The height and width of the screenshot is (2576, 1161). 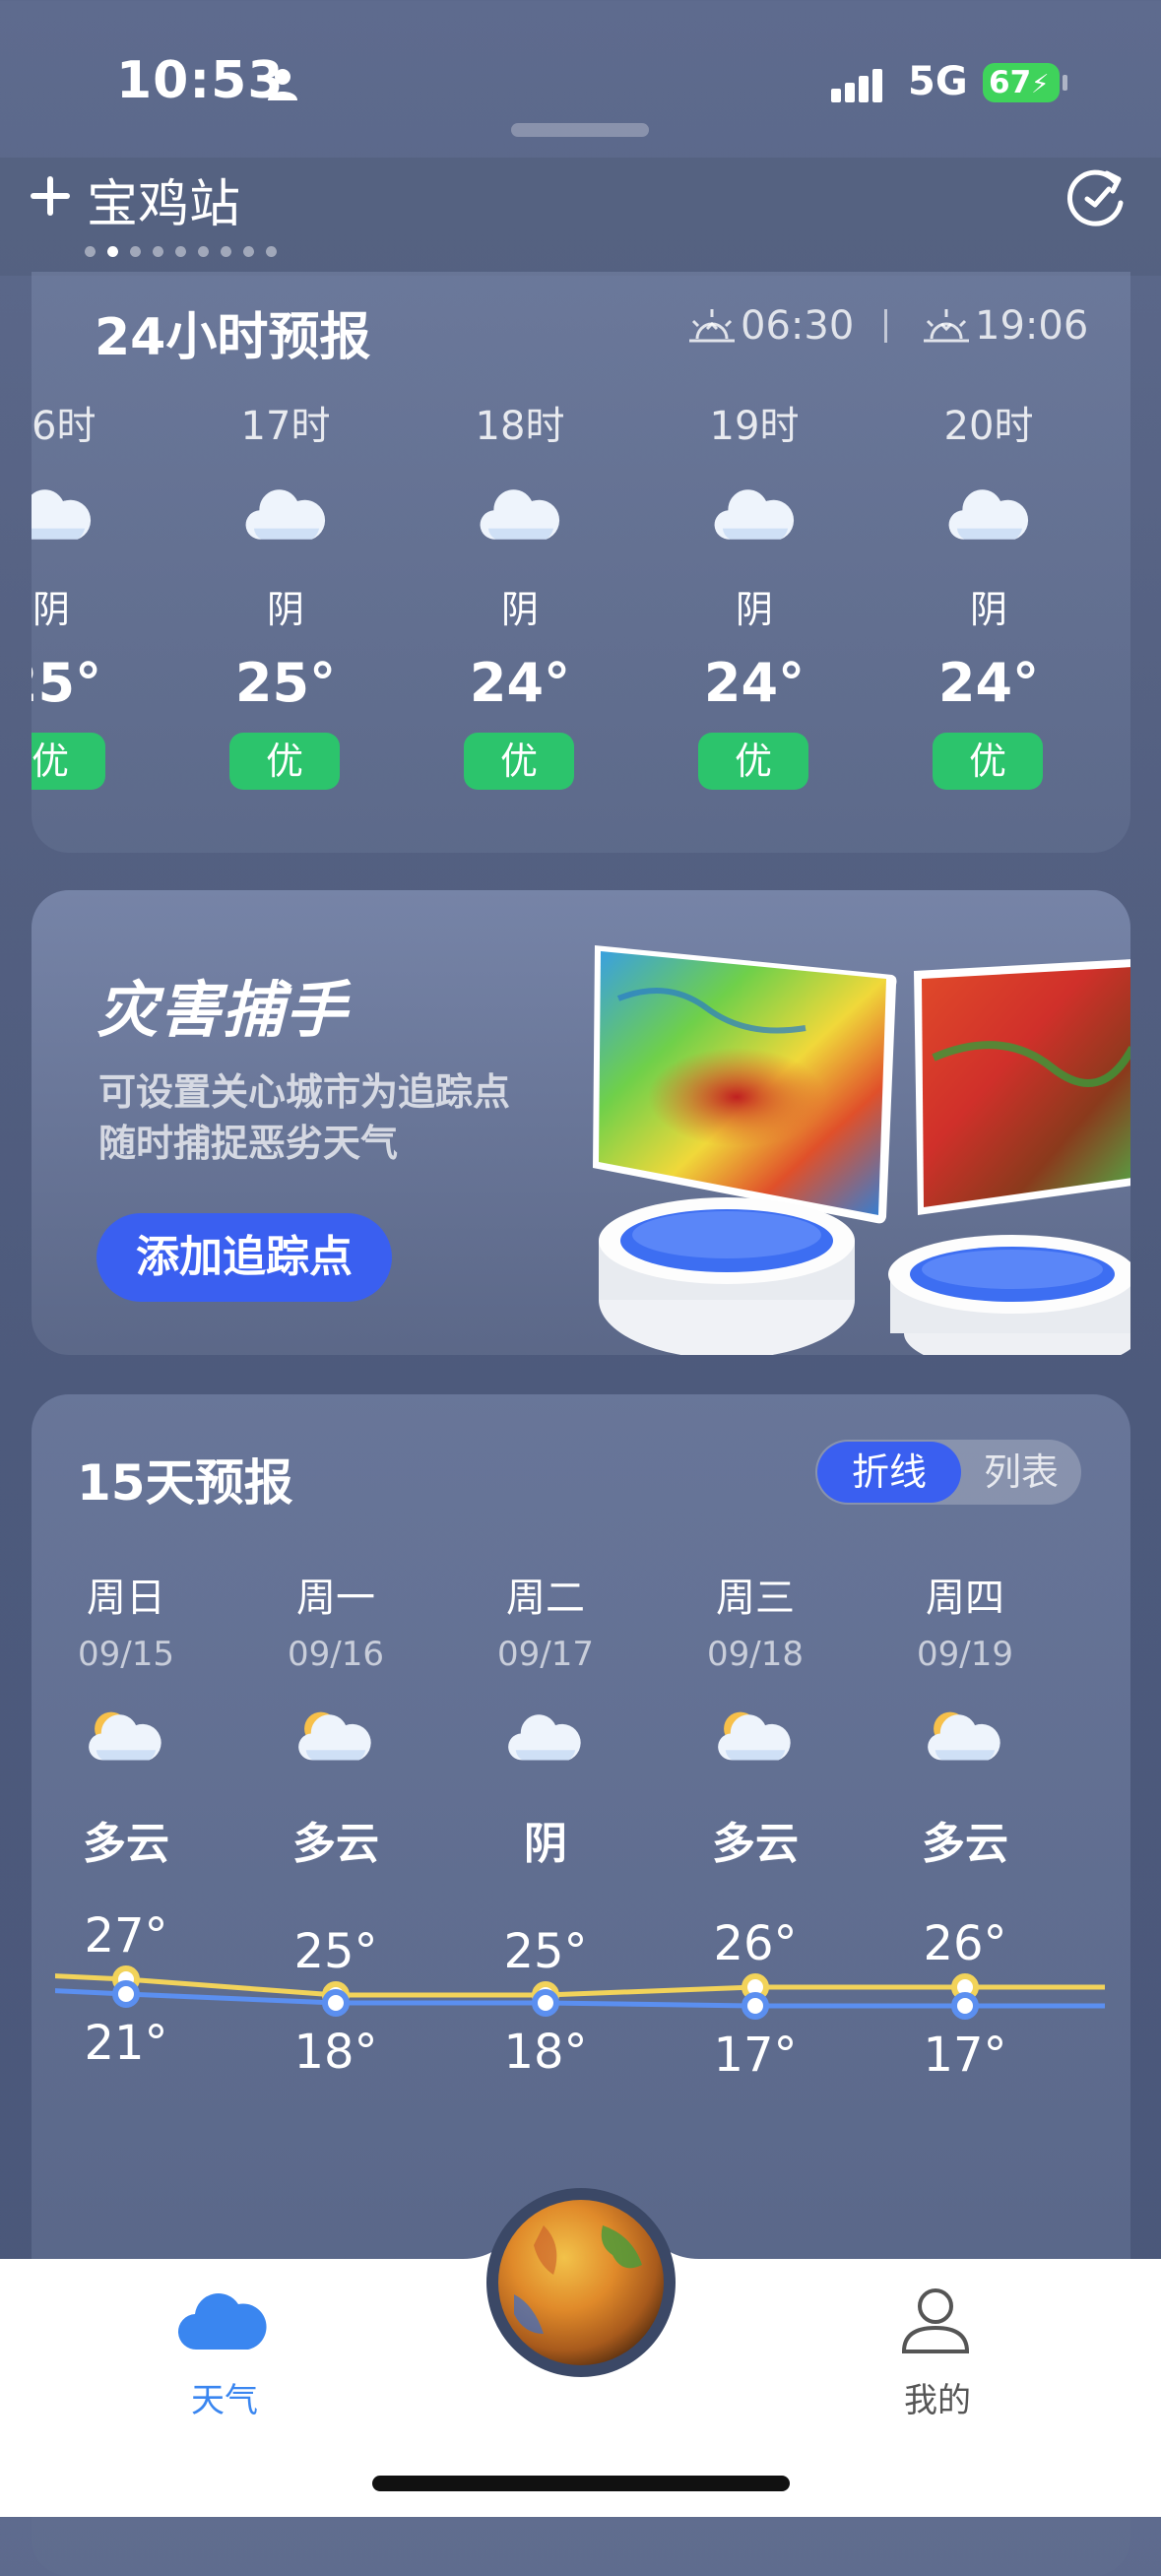 I want to click on charging-bolt-icon: ⚡, so click(x=1040, y=84).